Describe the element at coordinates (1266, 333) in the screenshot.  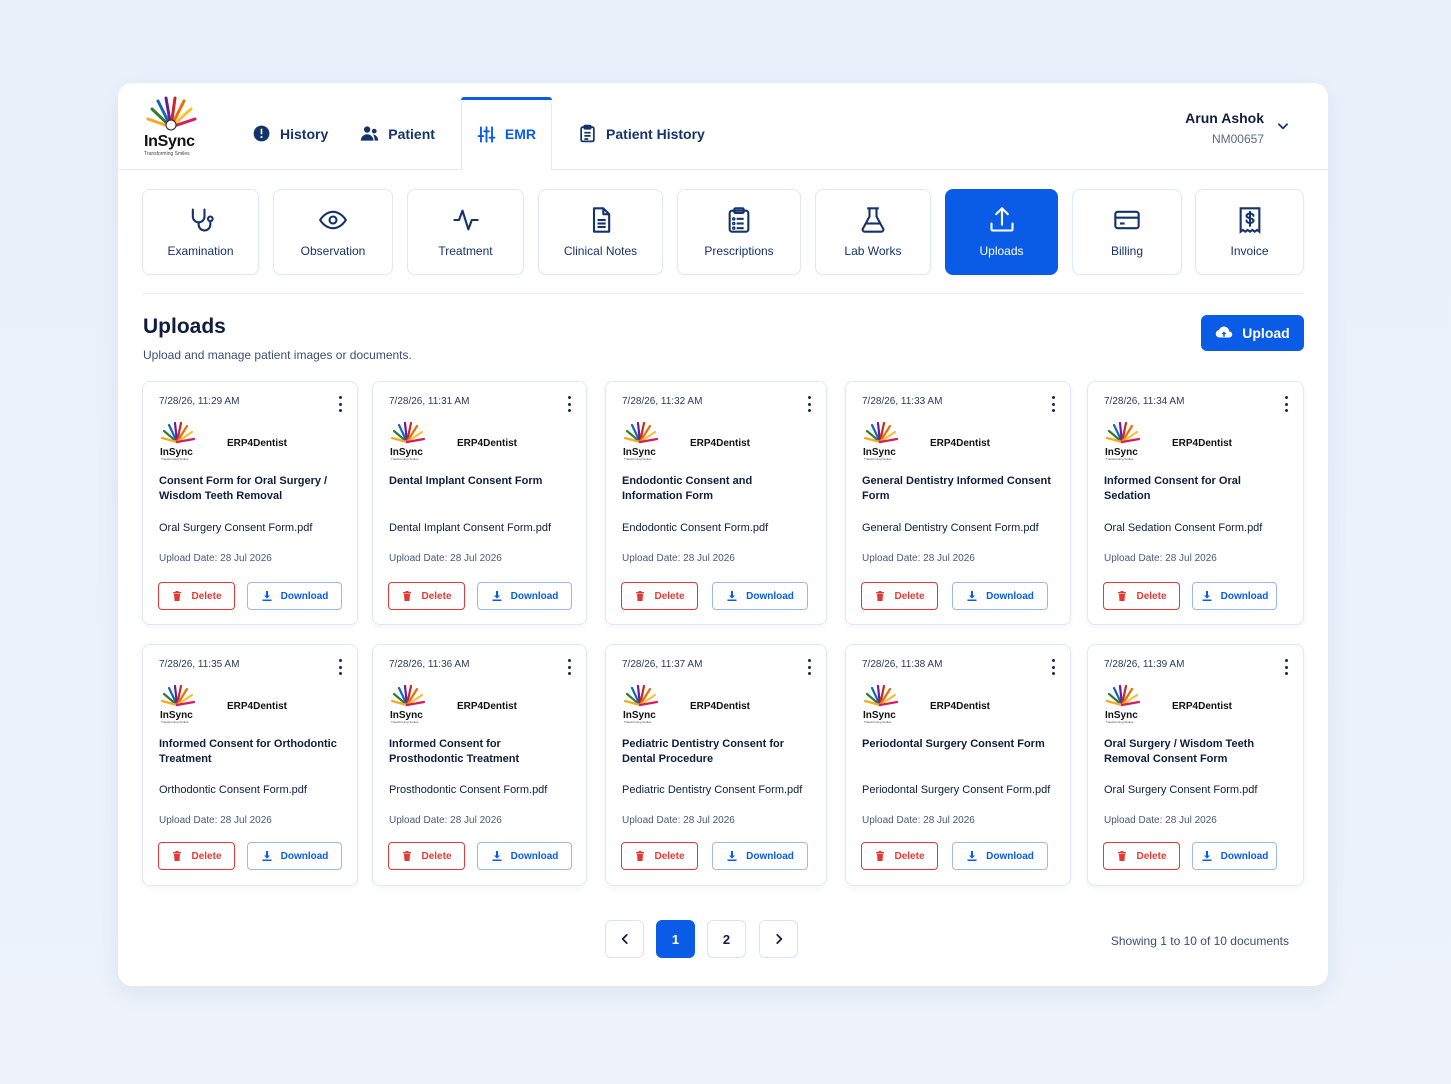
I see `upload-button-label: Upload` at that location.